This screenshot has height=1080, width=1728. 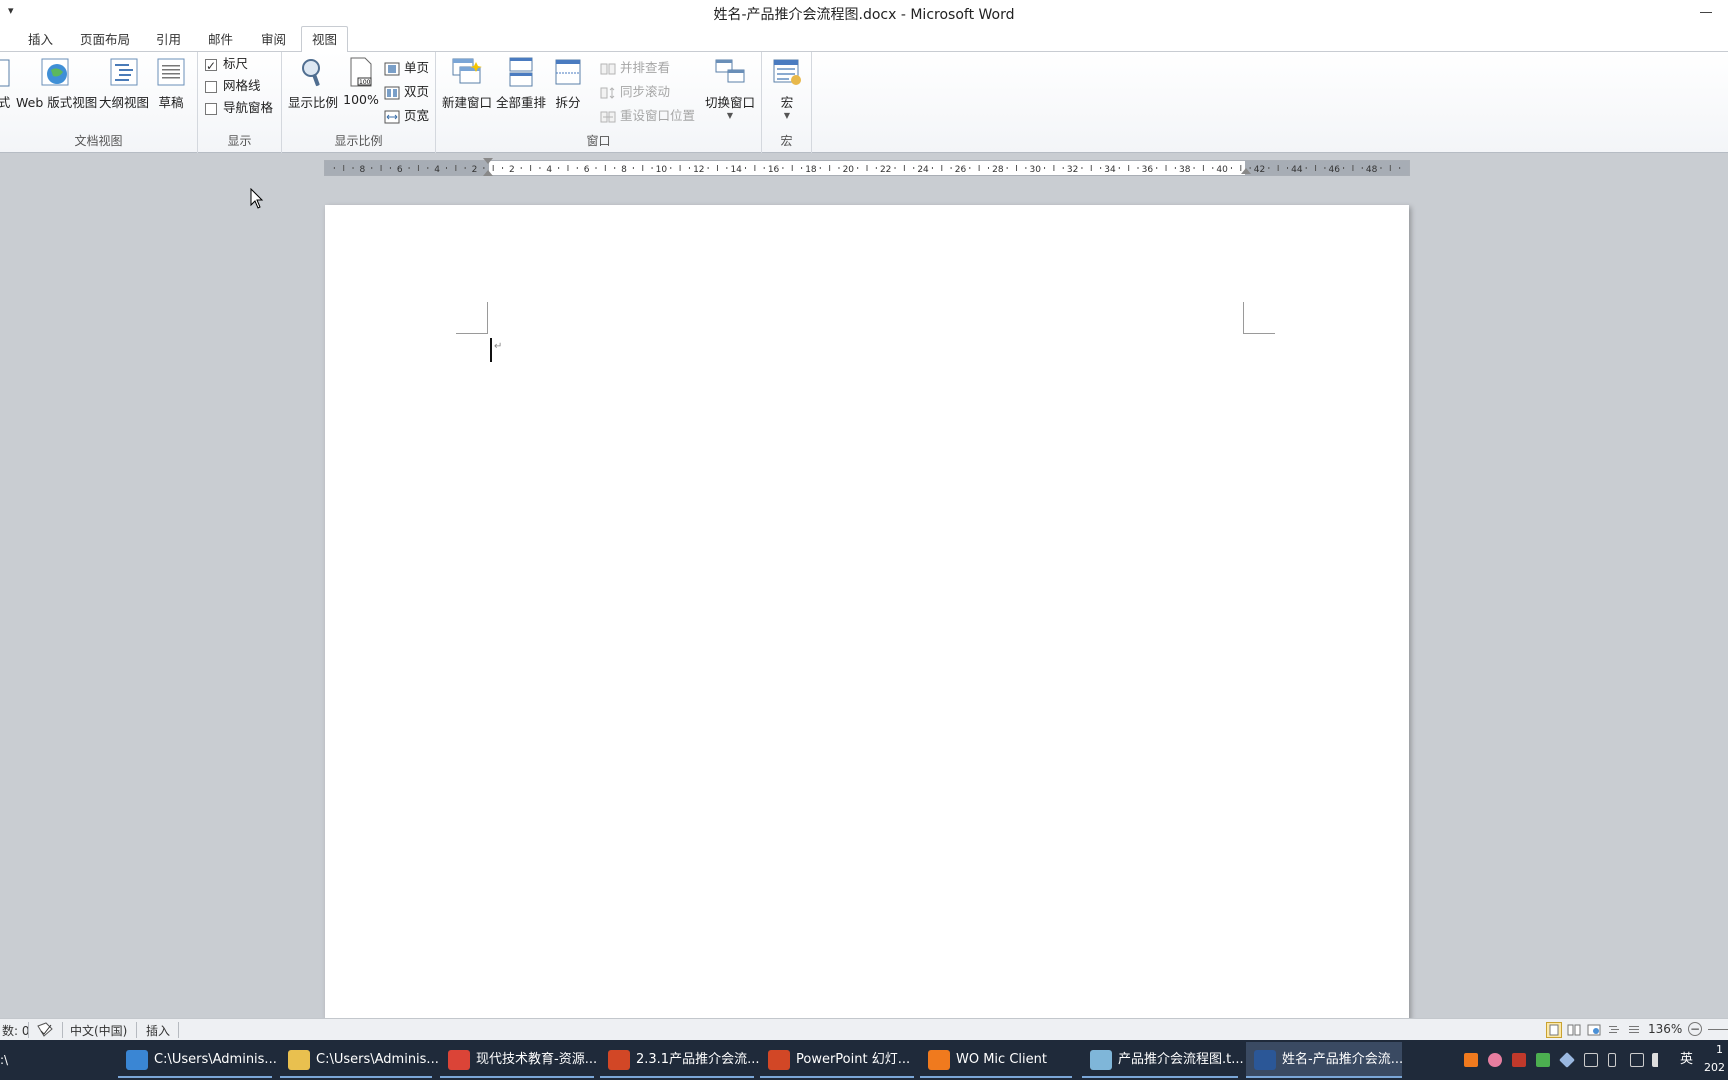 What do you see at coordinates (211, 86) in the screenshot?
I see `gridlines-checkbox-box` at bounding box center [211, 86].